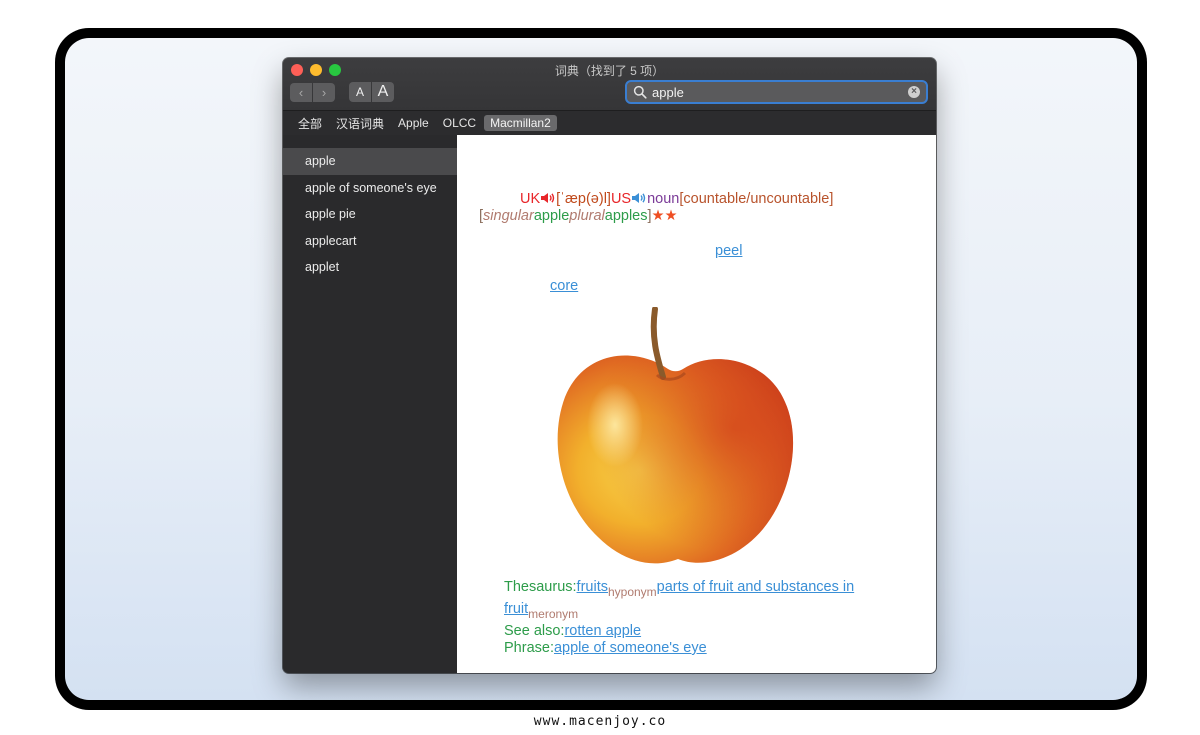 The height and width of the screenshot is (735, 1200). What do you see at coordinates (370, 188) in the screenshot?
I see `sidebar-item-apple-of-someones-eye: apple of someone's eye` at bounding box center [370, 188].